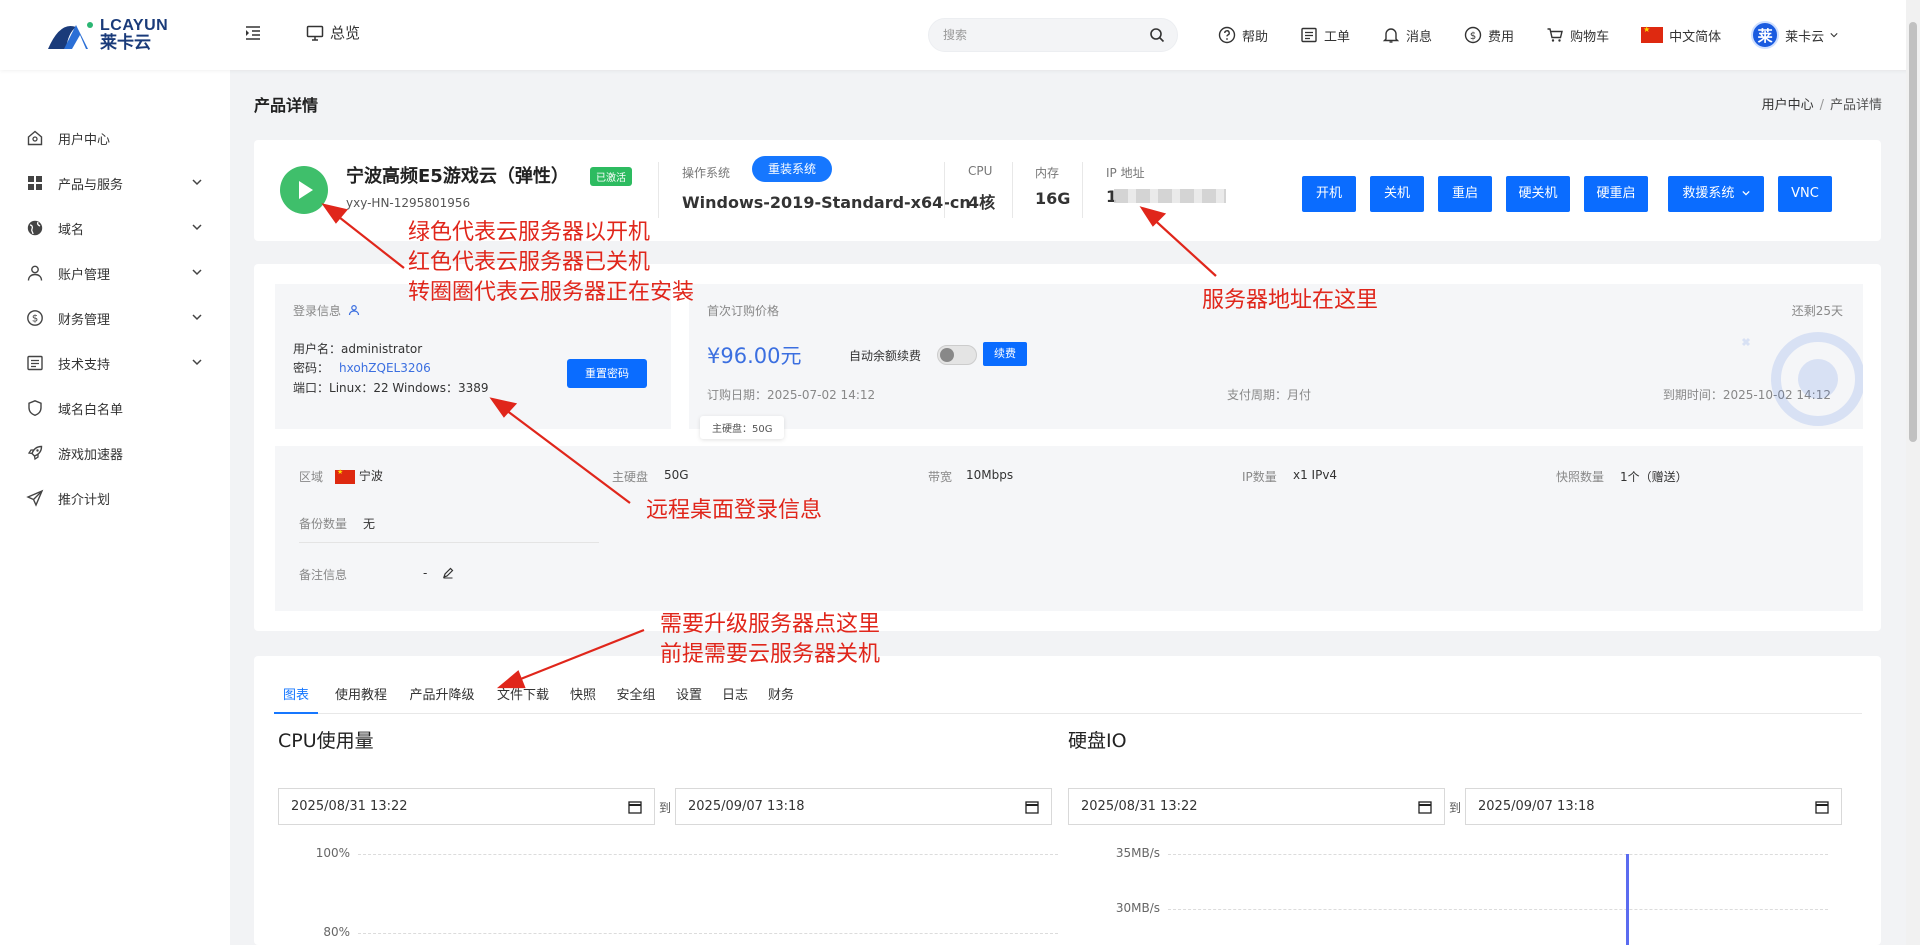 The image size is (1920, 945). What do you see at coordinates (1805, 194) in the screenshot?
I see `vnc-button: VNC` at bounding box center [1805, 194].